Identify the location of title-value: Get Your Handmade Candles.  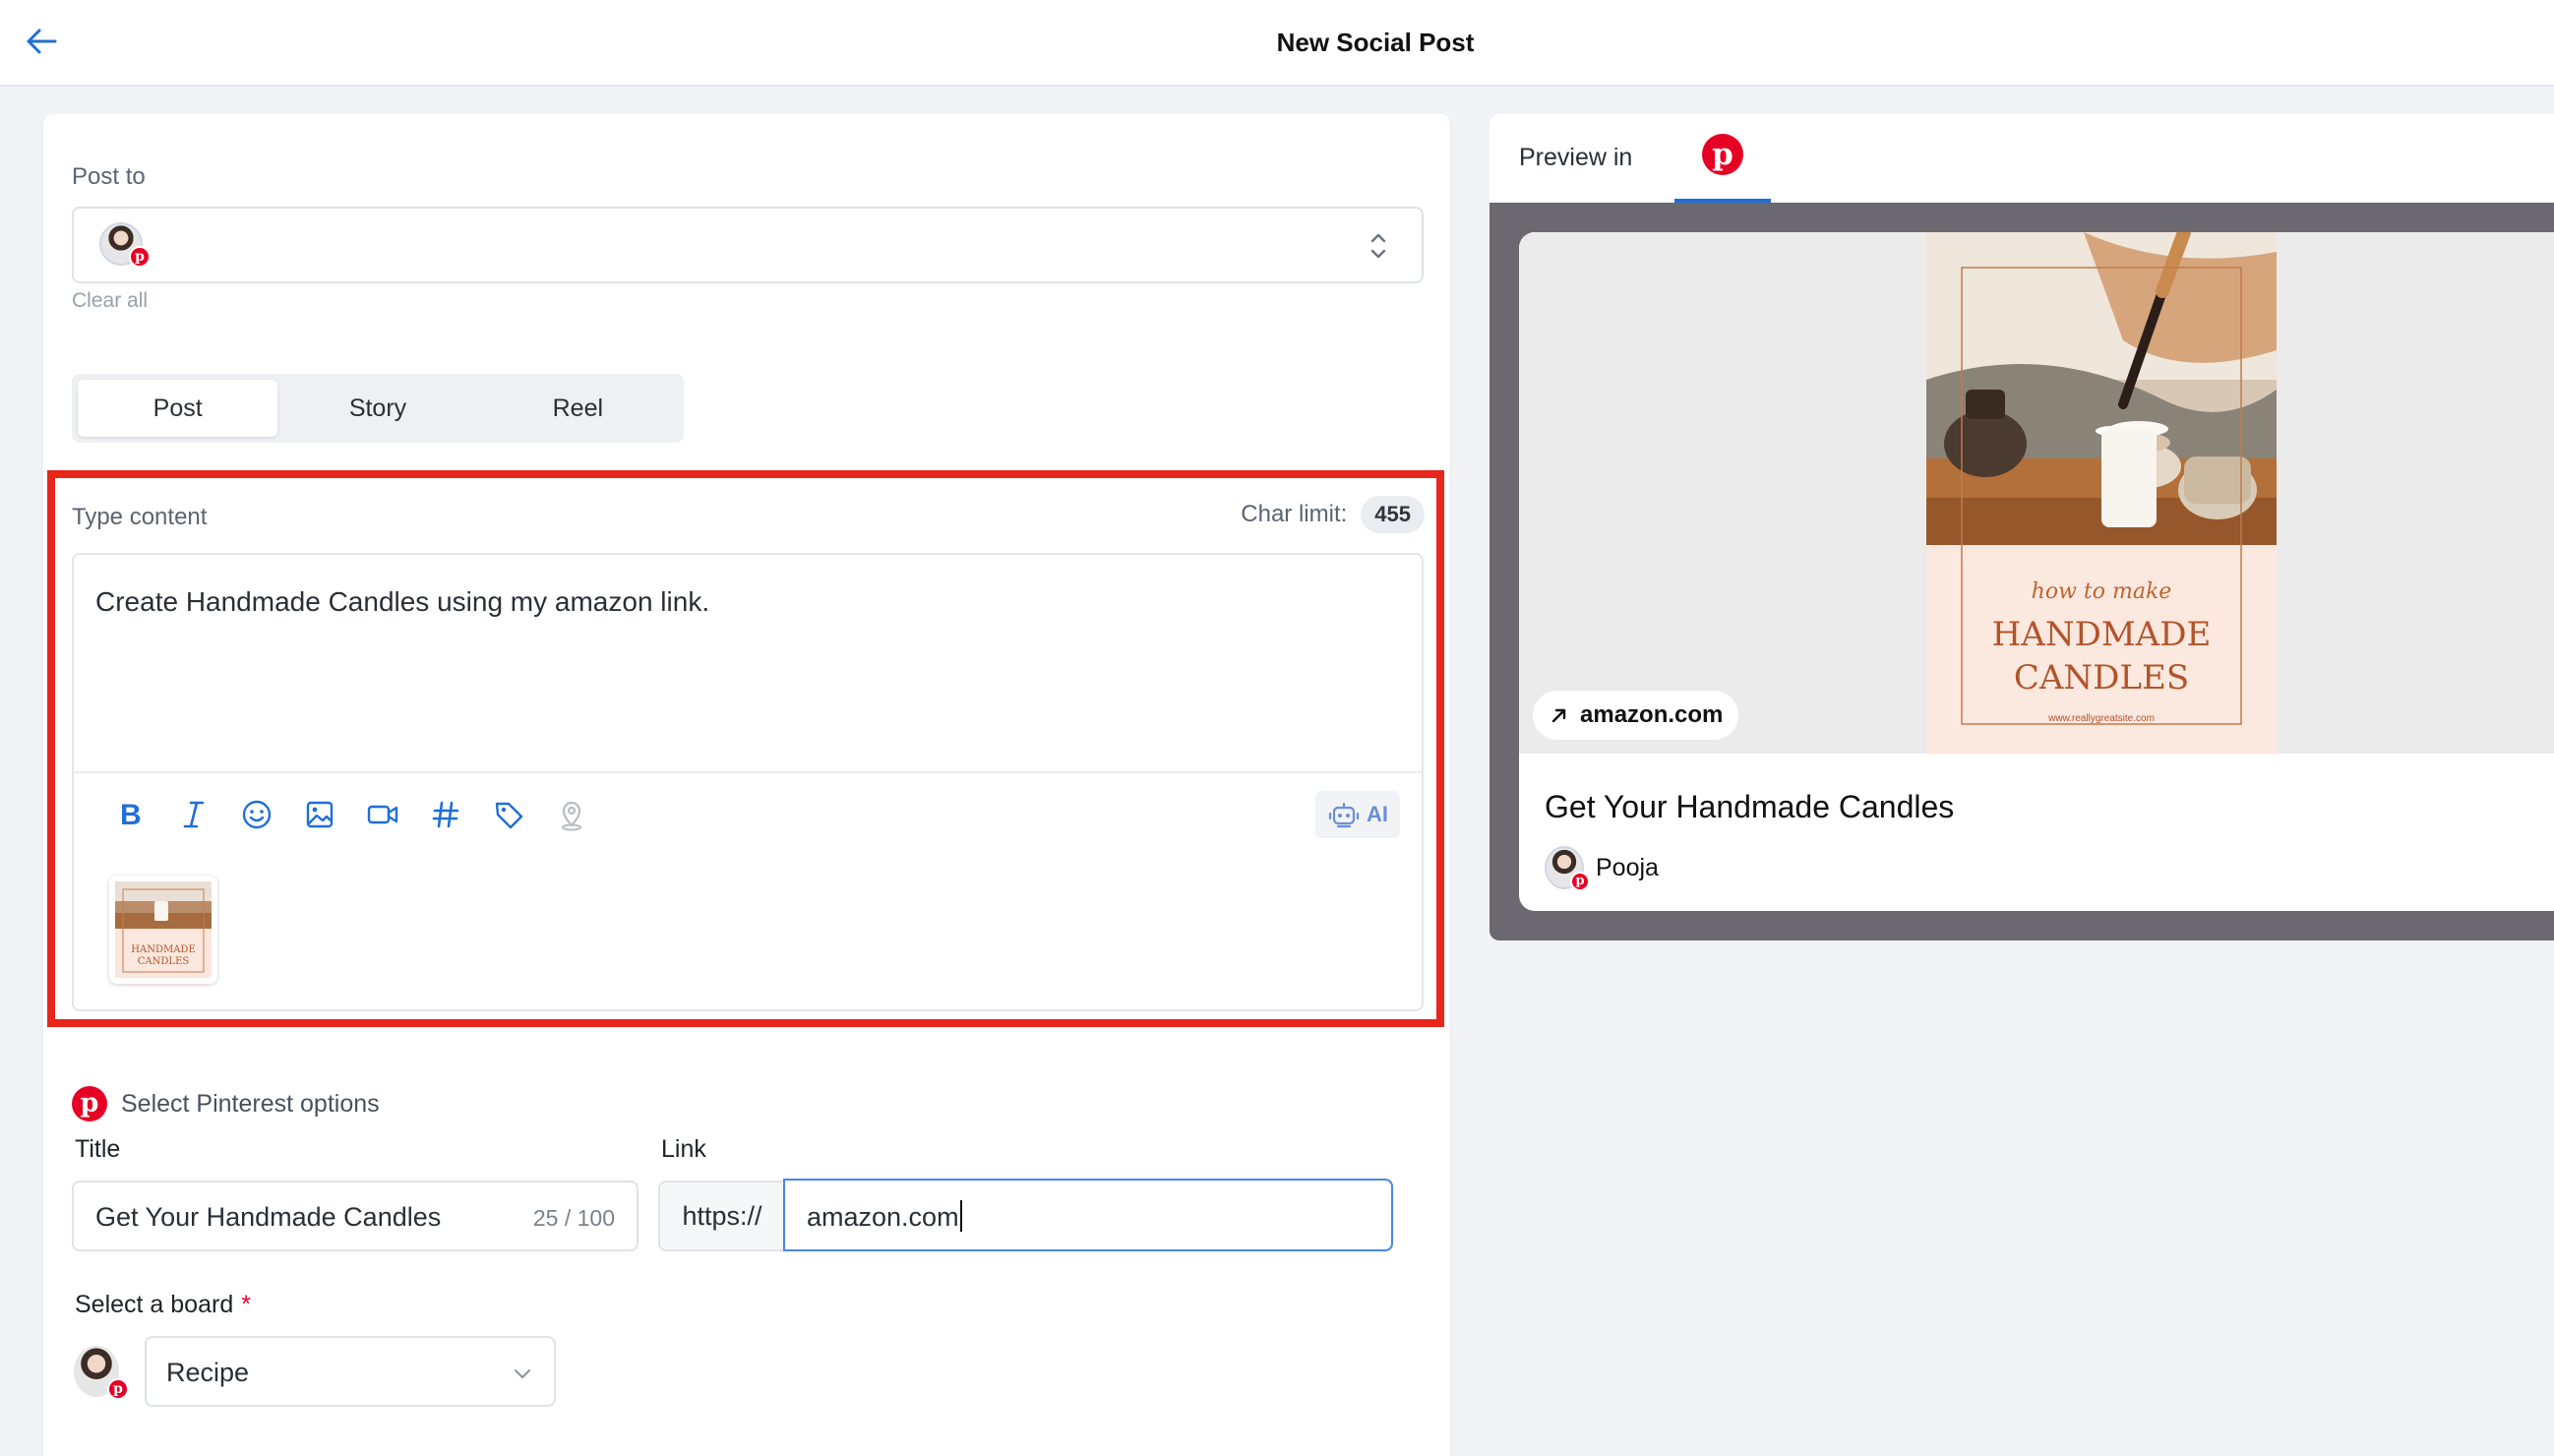
(268, 1217).